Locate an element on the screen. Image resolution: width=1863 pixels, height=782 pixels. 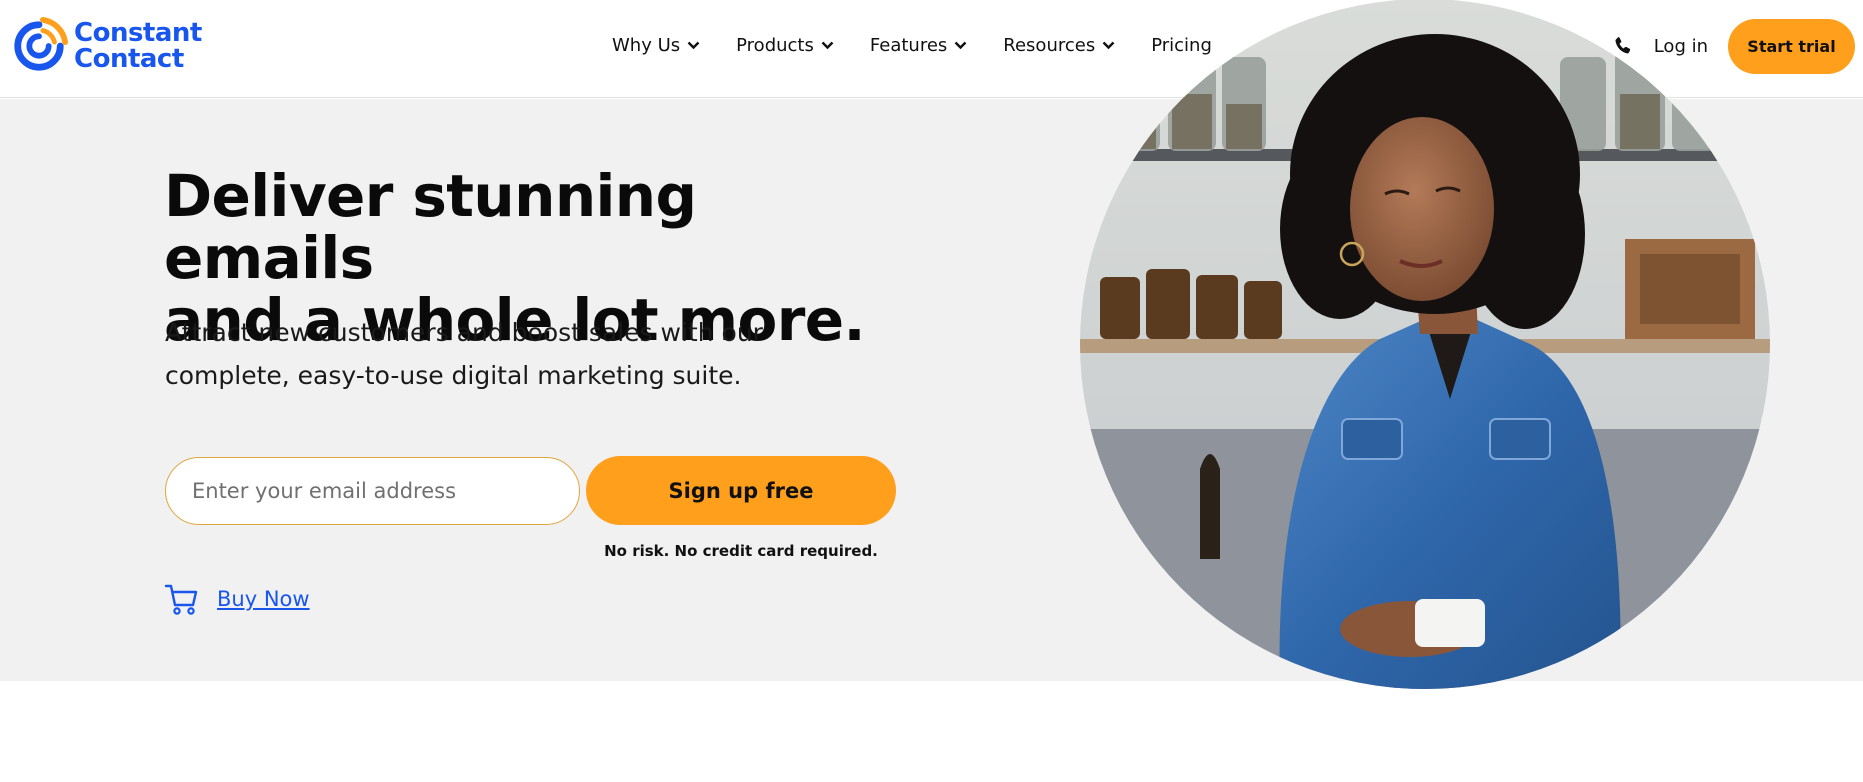
hero-headline-line1: Deliver stunning emails is located at coordinates (430, 227).